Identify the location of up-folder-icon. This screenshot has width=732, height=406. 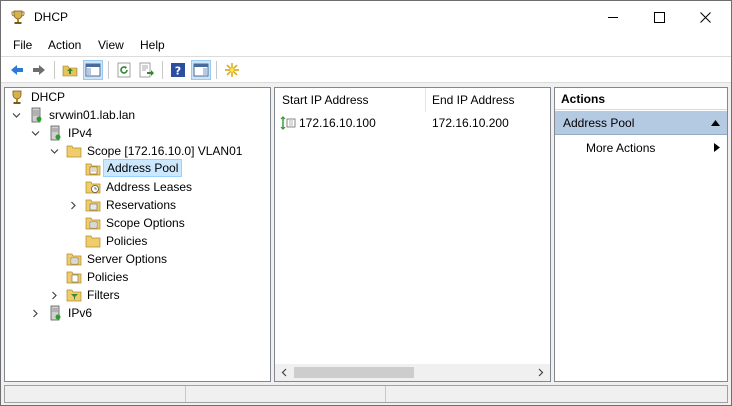
(70, 71).